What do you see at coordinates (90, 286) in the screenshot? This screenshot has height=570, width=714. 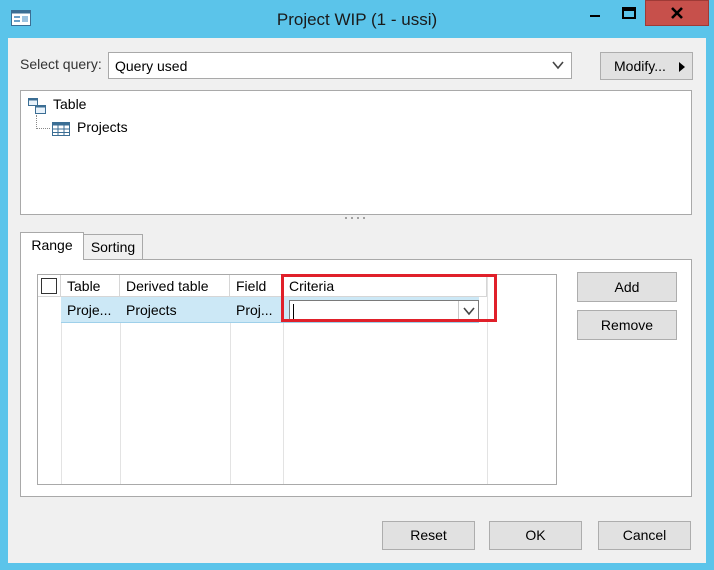 I see `column-header-table: Table` at bounding box center [90, 286].